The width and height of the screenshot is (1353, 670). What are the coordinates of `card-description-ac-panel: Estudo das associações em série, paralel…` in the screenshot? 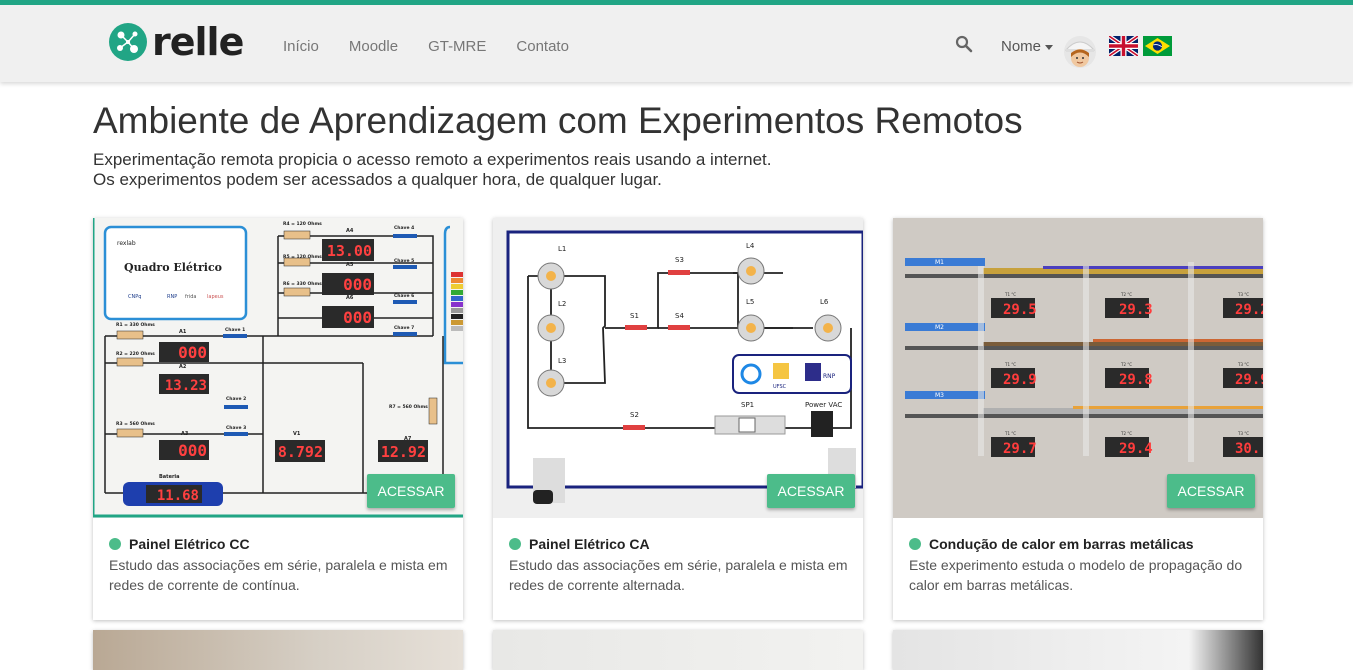 It's located at (678, 575).